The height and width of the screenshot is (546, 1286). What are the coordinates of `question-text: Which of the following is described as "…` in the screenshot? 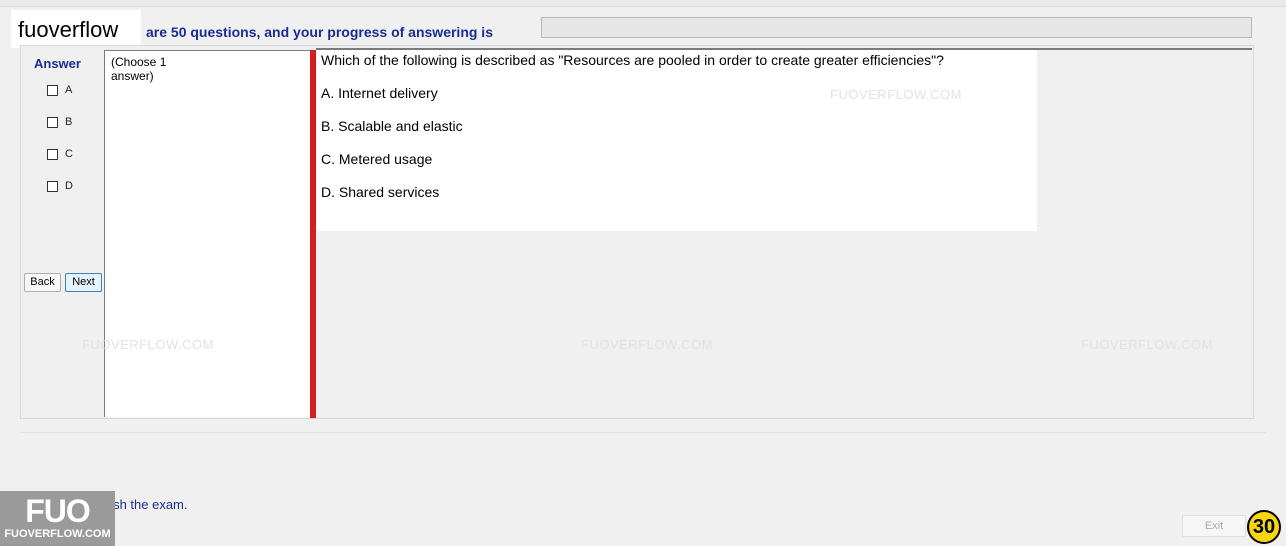 It's located at (632, 60).